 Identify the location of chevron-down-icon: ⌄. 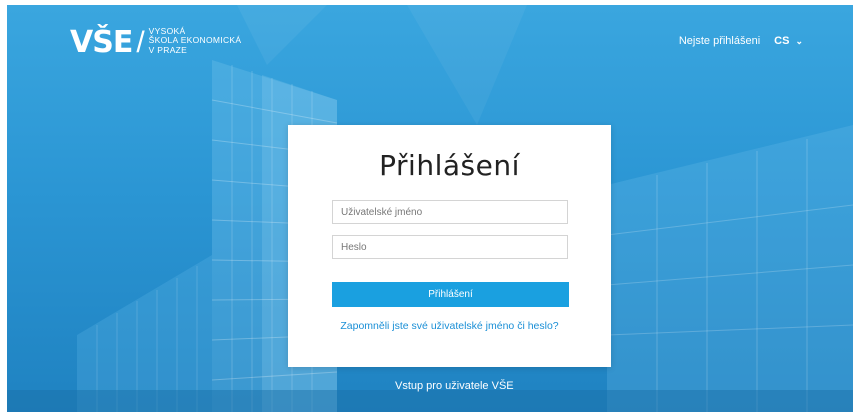
(799, 40).